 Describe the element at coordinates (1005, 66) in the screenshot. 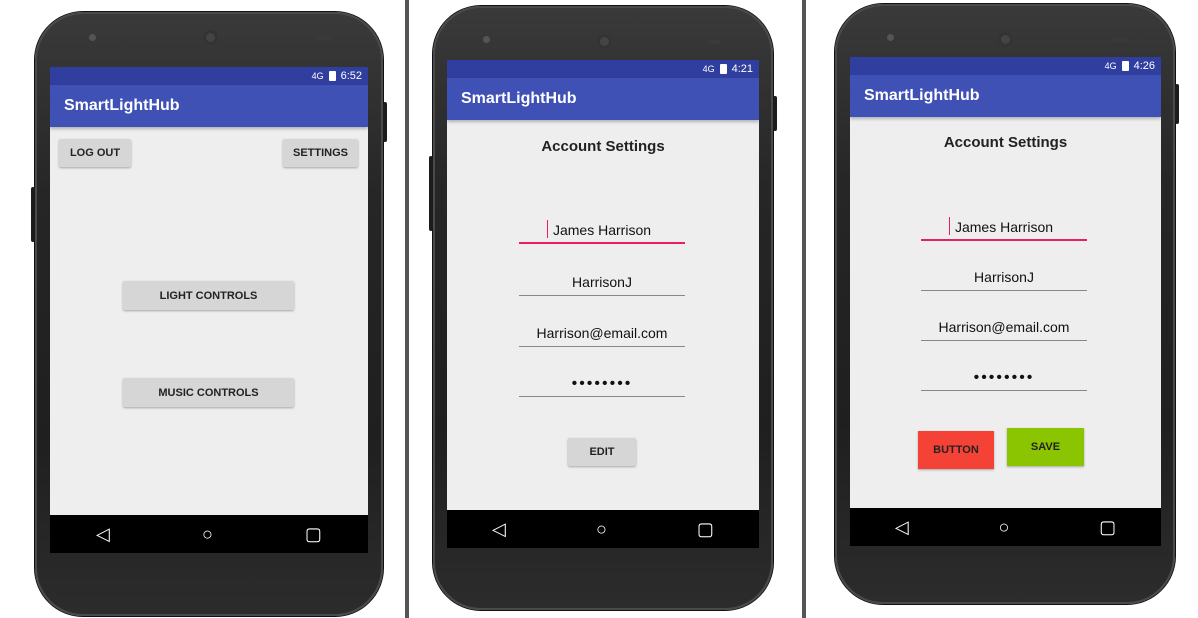

I see `status-bar: 4G 4:26` at that location.